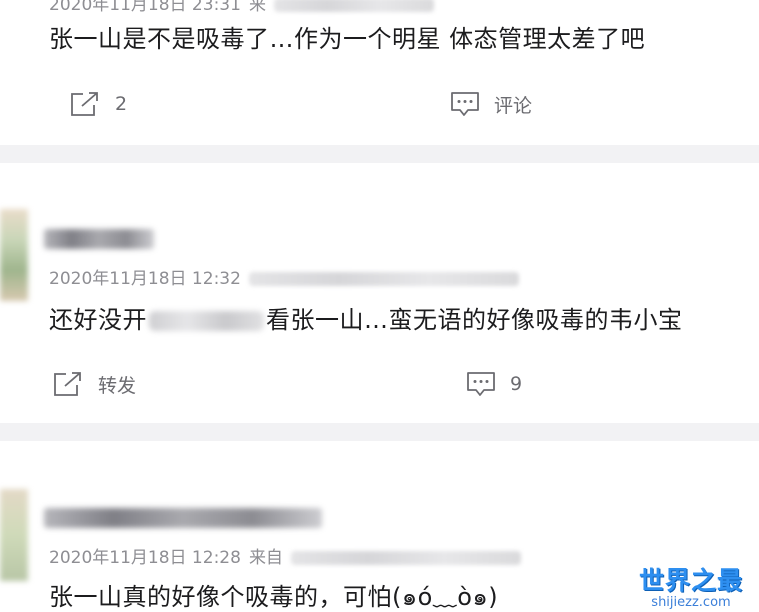 The height and width of the screenshot is (612, 759). I want to click on site-watermark: 世界之最 shijiezz.com, so click(691, 588).